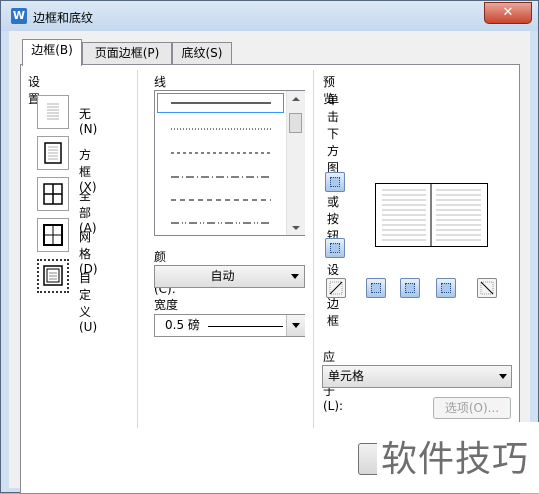 This screenshot has height=494, width=539. I want to click on setting-label-custom: 自定义(U), so click(88, 301).